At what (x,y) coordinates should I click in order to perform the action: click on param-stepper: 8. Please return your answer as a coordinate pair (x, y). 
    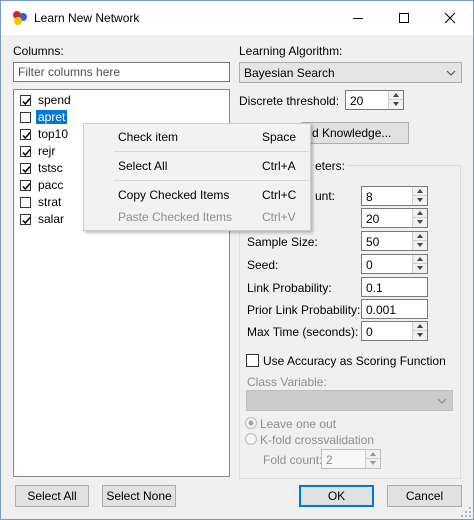
    Looking at the image, I should click on (394, 196).